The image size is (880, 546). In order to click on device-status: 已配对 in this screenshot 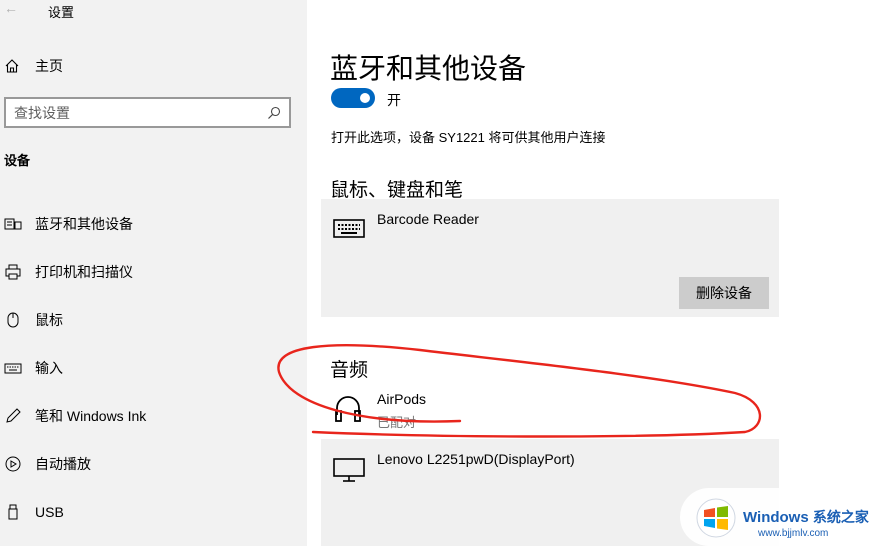, I will do `click(397, 422)`.